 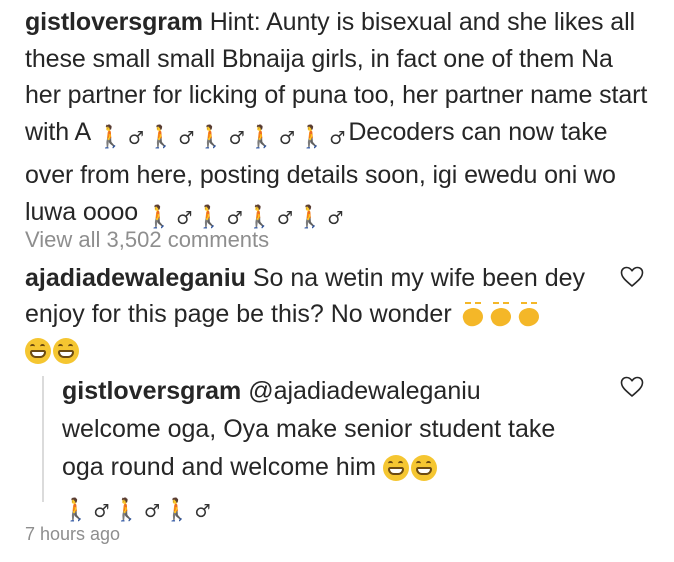 What do you see at coordinates (147, 240) in the screenshot?
I see `view-all-comments-link: View all 3,502 comments` at bounding box center [147, 240].